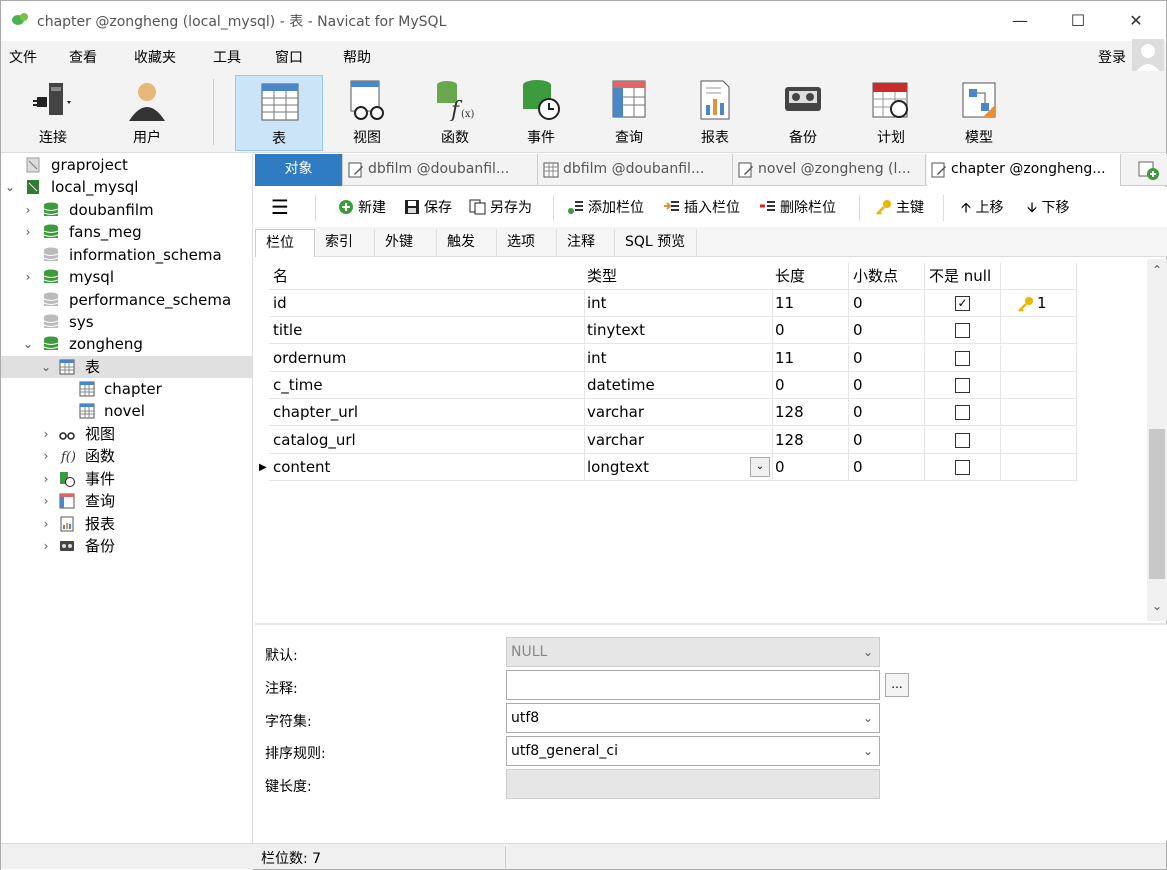 The image size is (1167, 870). Describe the element at coordinates (126, 210) in the screenshot. I see `tree-item-doubanfilm: › doubanfilm` at that location.